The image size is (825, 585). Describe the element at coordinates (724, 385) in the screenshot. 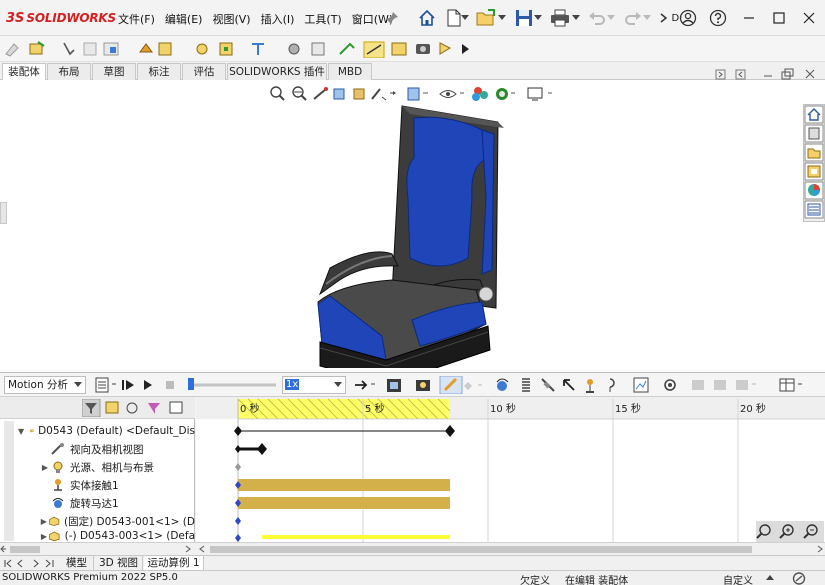

I see `disabled-tools-icons` at that location.